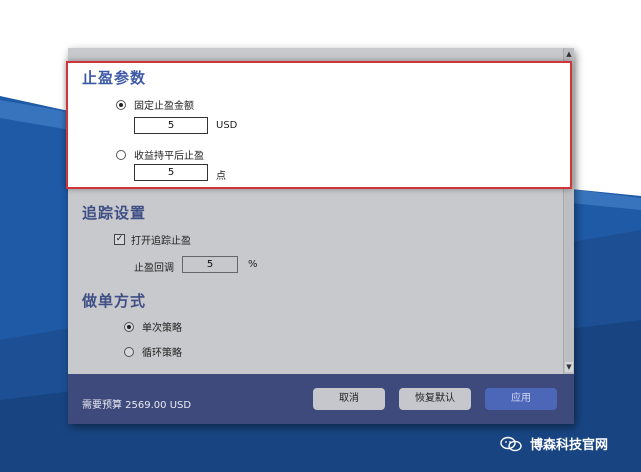  Describe the element at coordinates (161, 241) in the screenshot. I see `trailing-enable-label: 打开追踪止盈` at that location.